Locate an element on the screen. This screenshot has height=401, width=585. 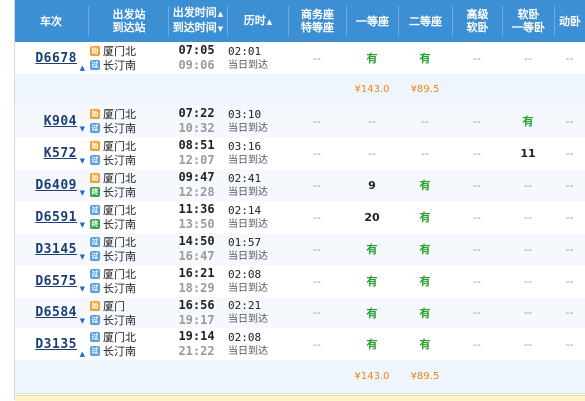
seat-soft-sleeper: 11 is located at coordinates (528, 153).